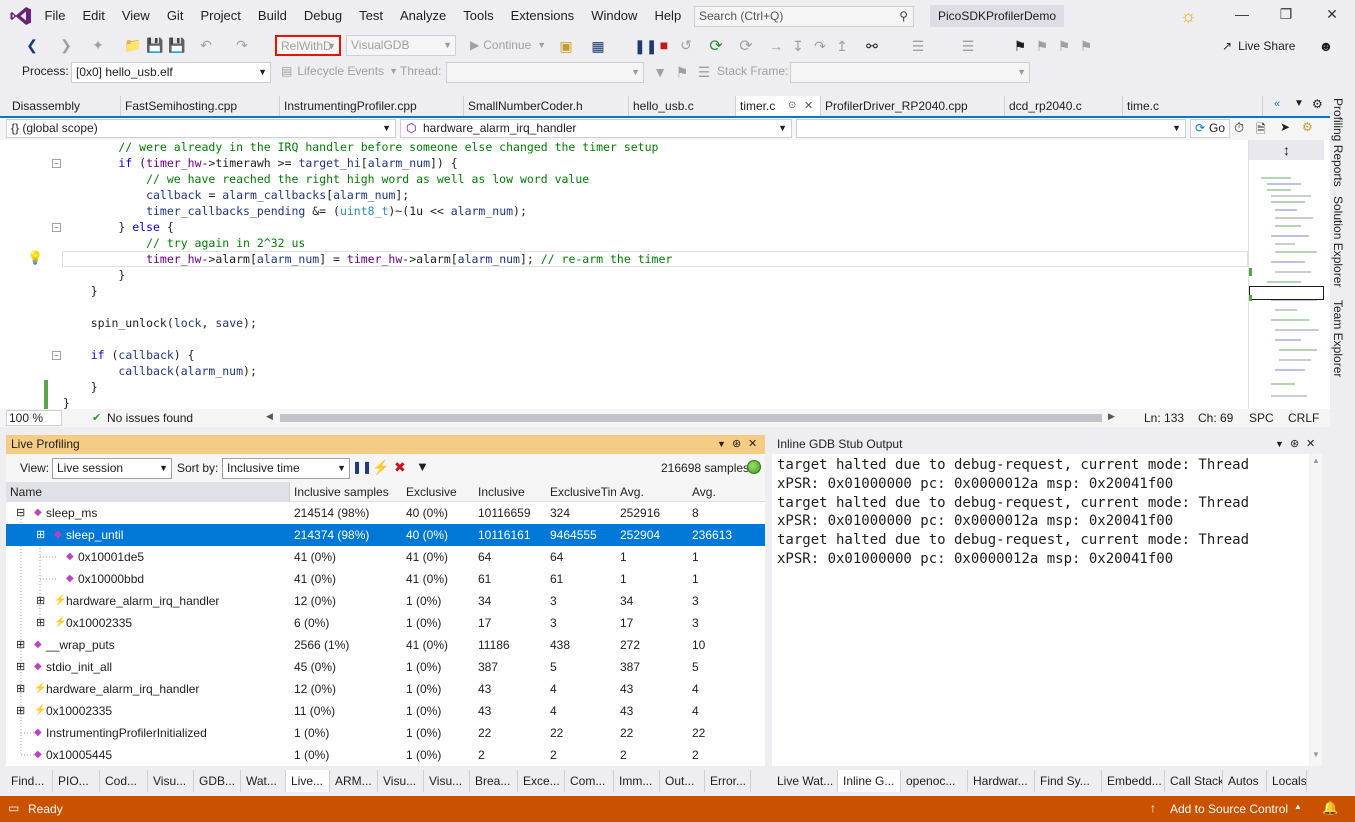 The image size is (1355, 822). I want to click on scroll-tabs-icon: «, so click(1277, 104).